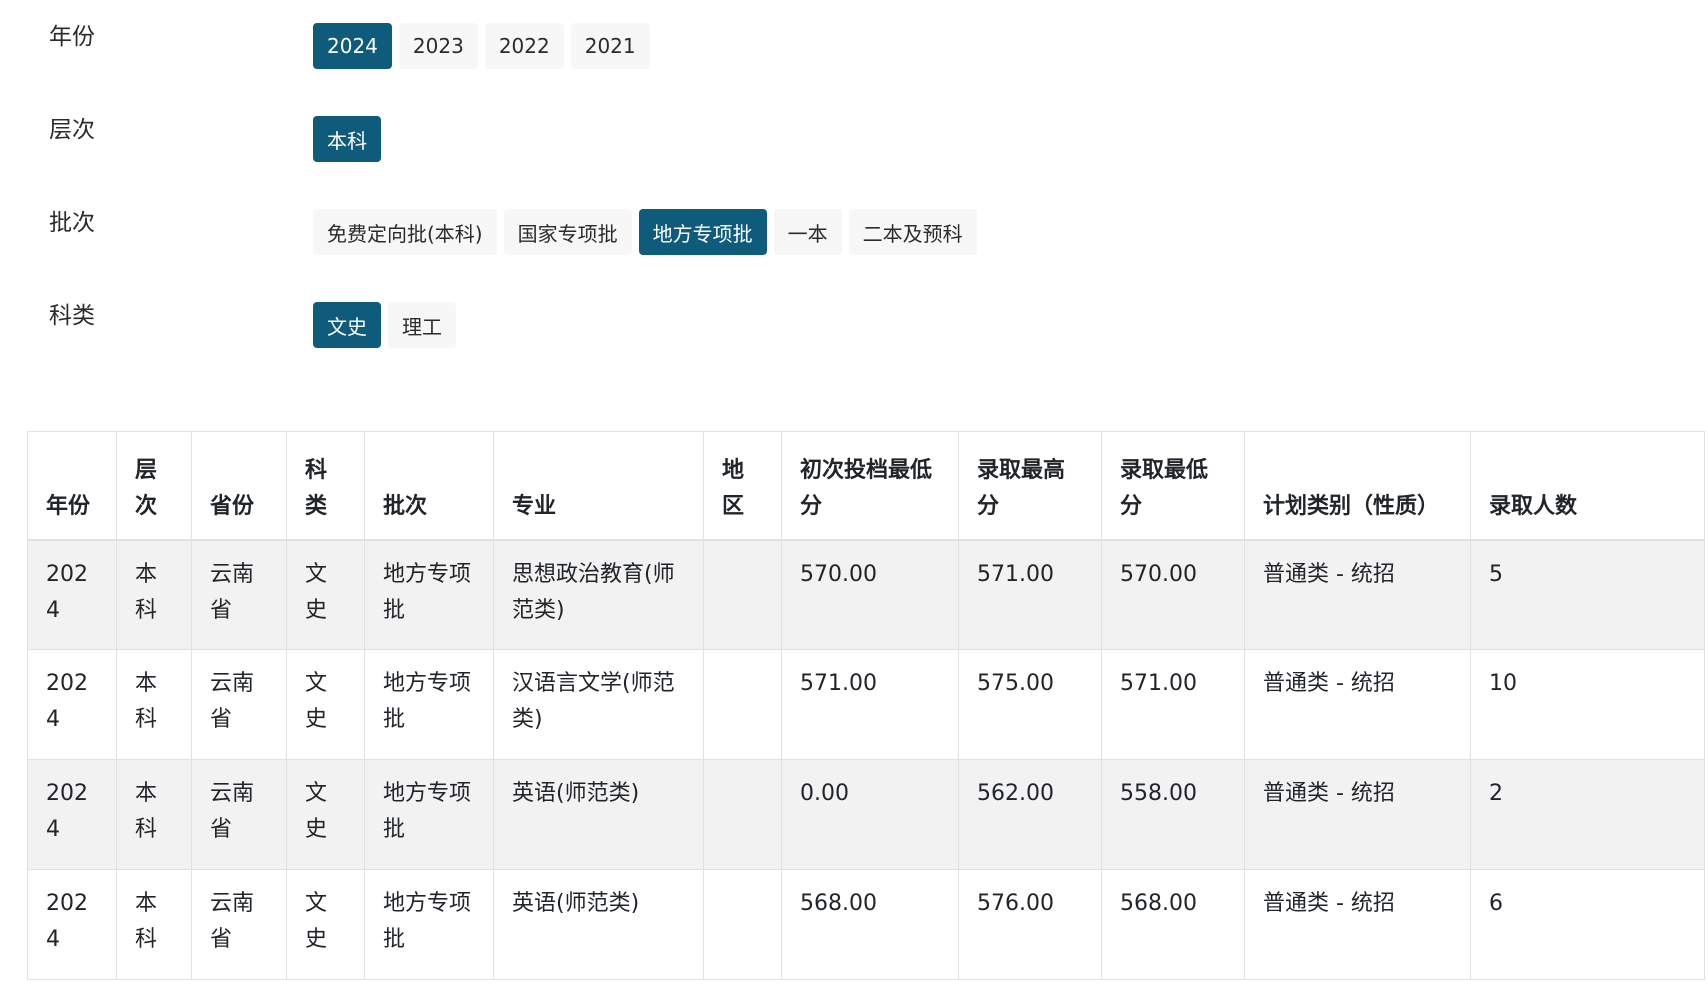 The width and height of the screenshot is (1708, 999). Describe the element at coordinates (1030, 594) in the screenshot. I see `cell-max-score: 571.00` at that location.